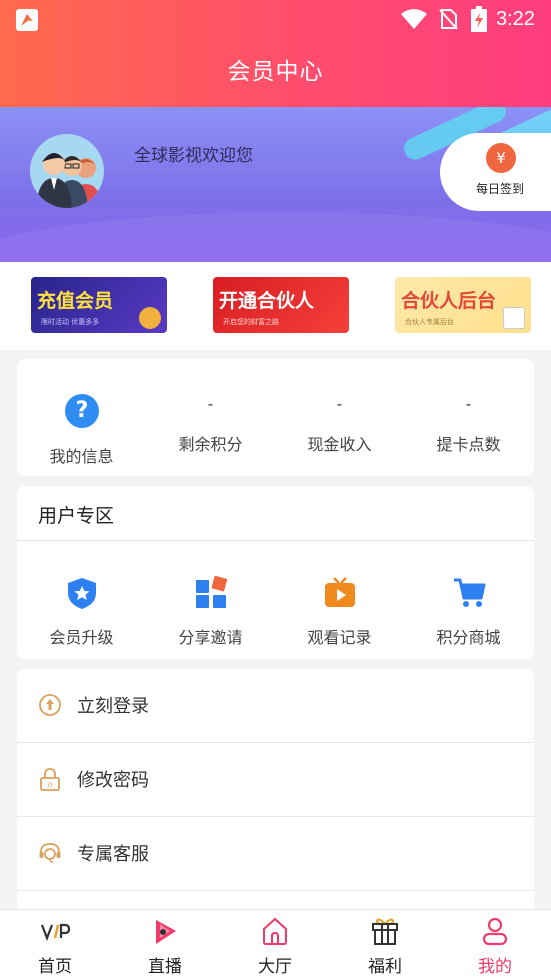  I want to click on menu-change-password: 0 修改密码, so click(275, 780).